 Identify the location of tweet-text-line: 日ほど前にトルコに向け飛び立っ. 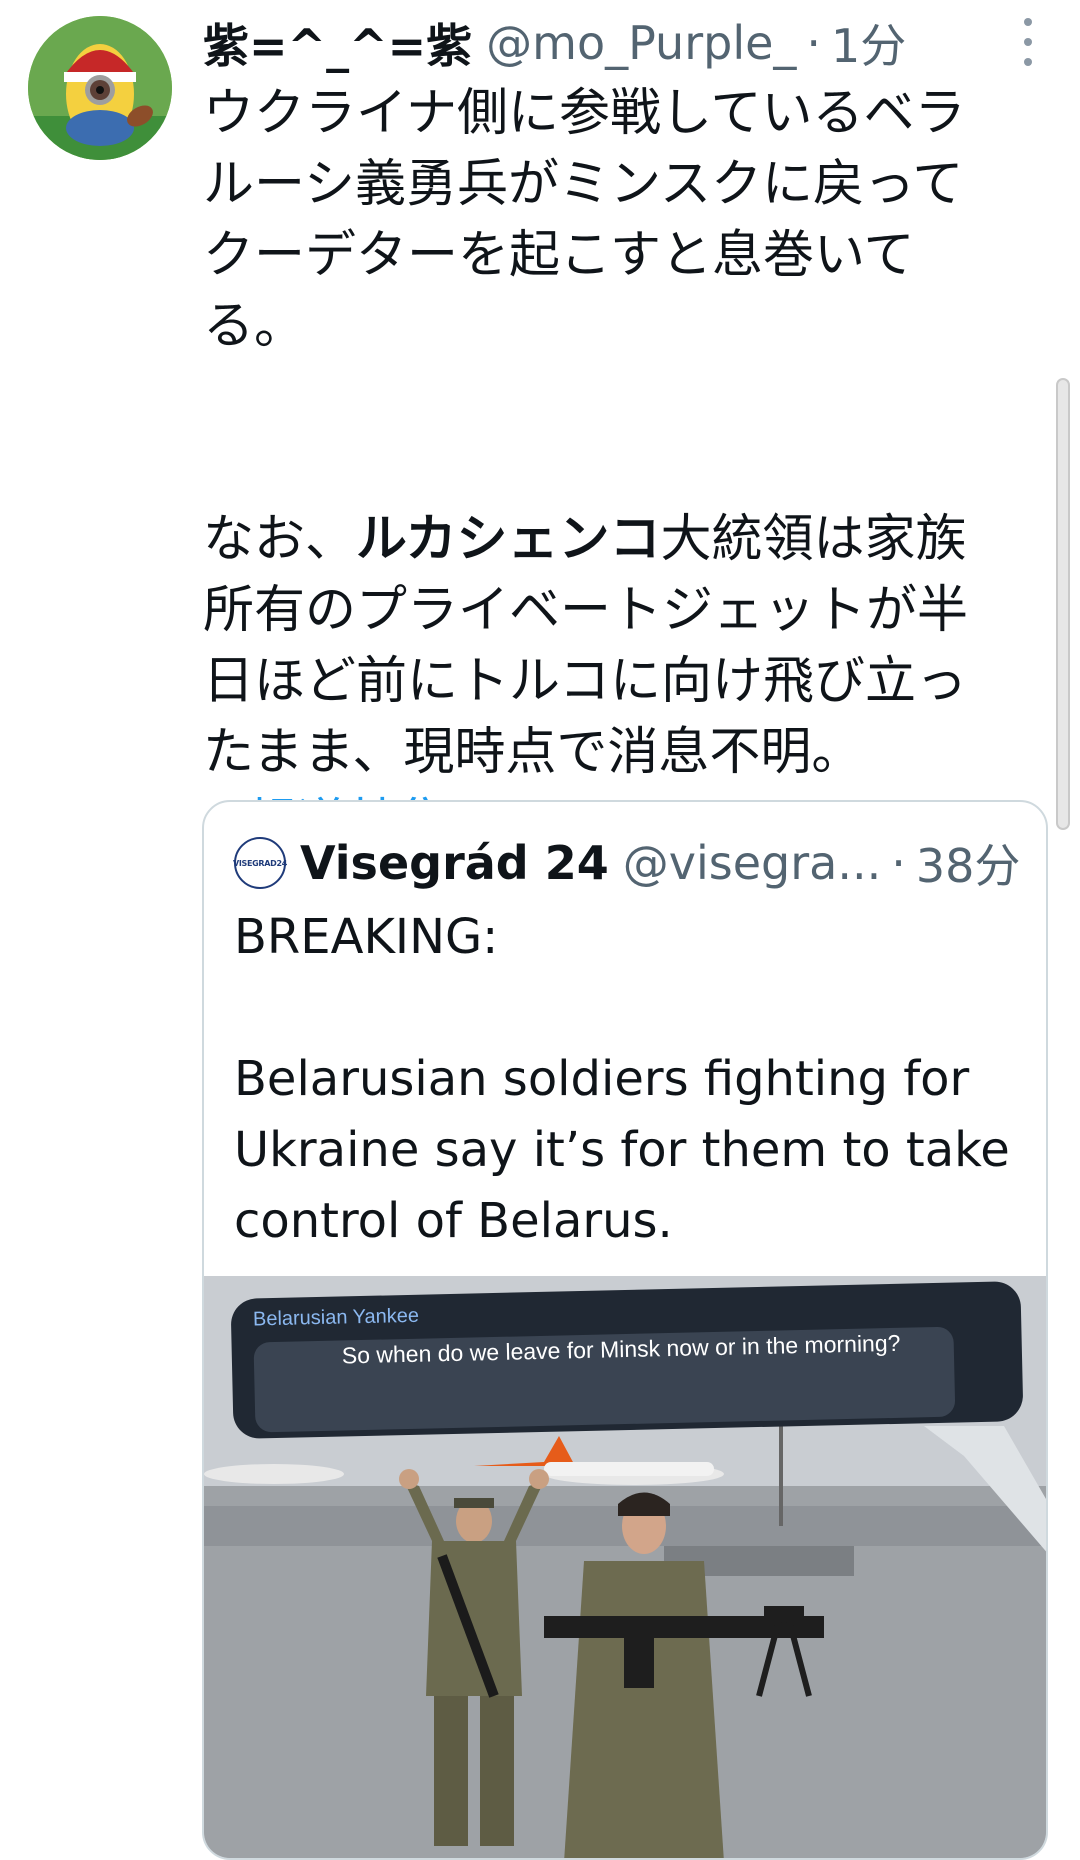
(585, 681).